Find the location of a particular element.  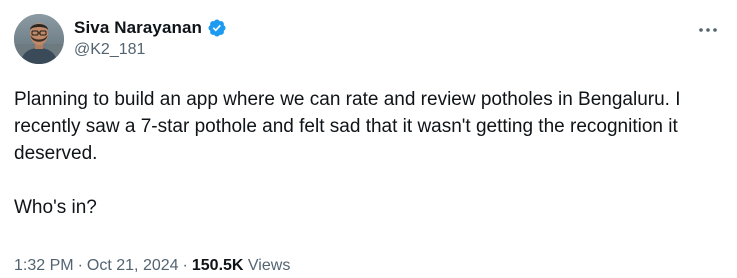

tweet-meta: 1:32 PM · Oct 21, 2024 · 150.5K Views is located at coordinates (152, 266).